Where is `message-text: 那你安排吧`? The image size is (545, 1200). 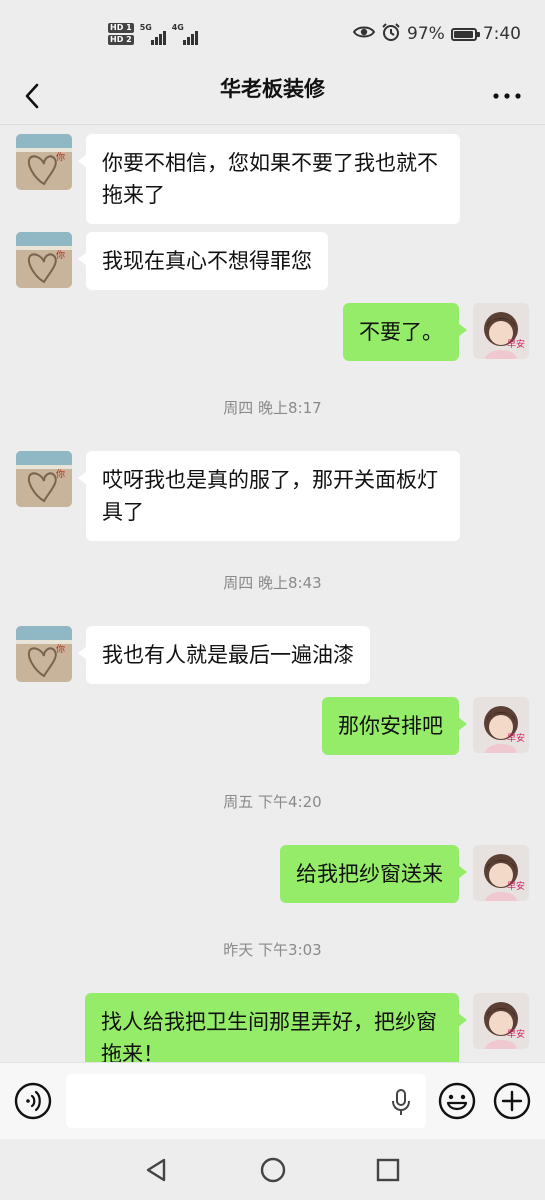 message-text: 那你安排吧 is located at coordinates (390, 726).